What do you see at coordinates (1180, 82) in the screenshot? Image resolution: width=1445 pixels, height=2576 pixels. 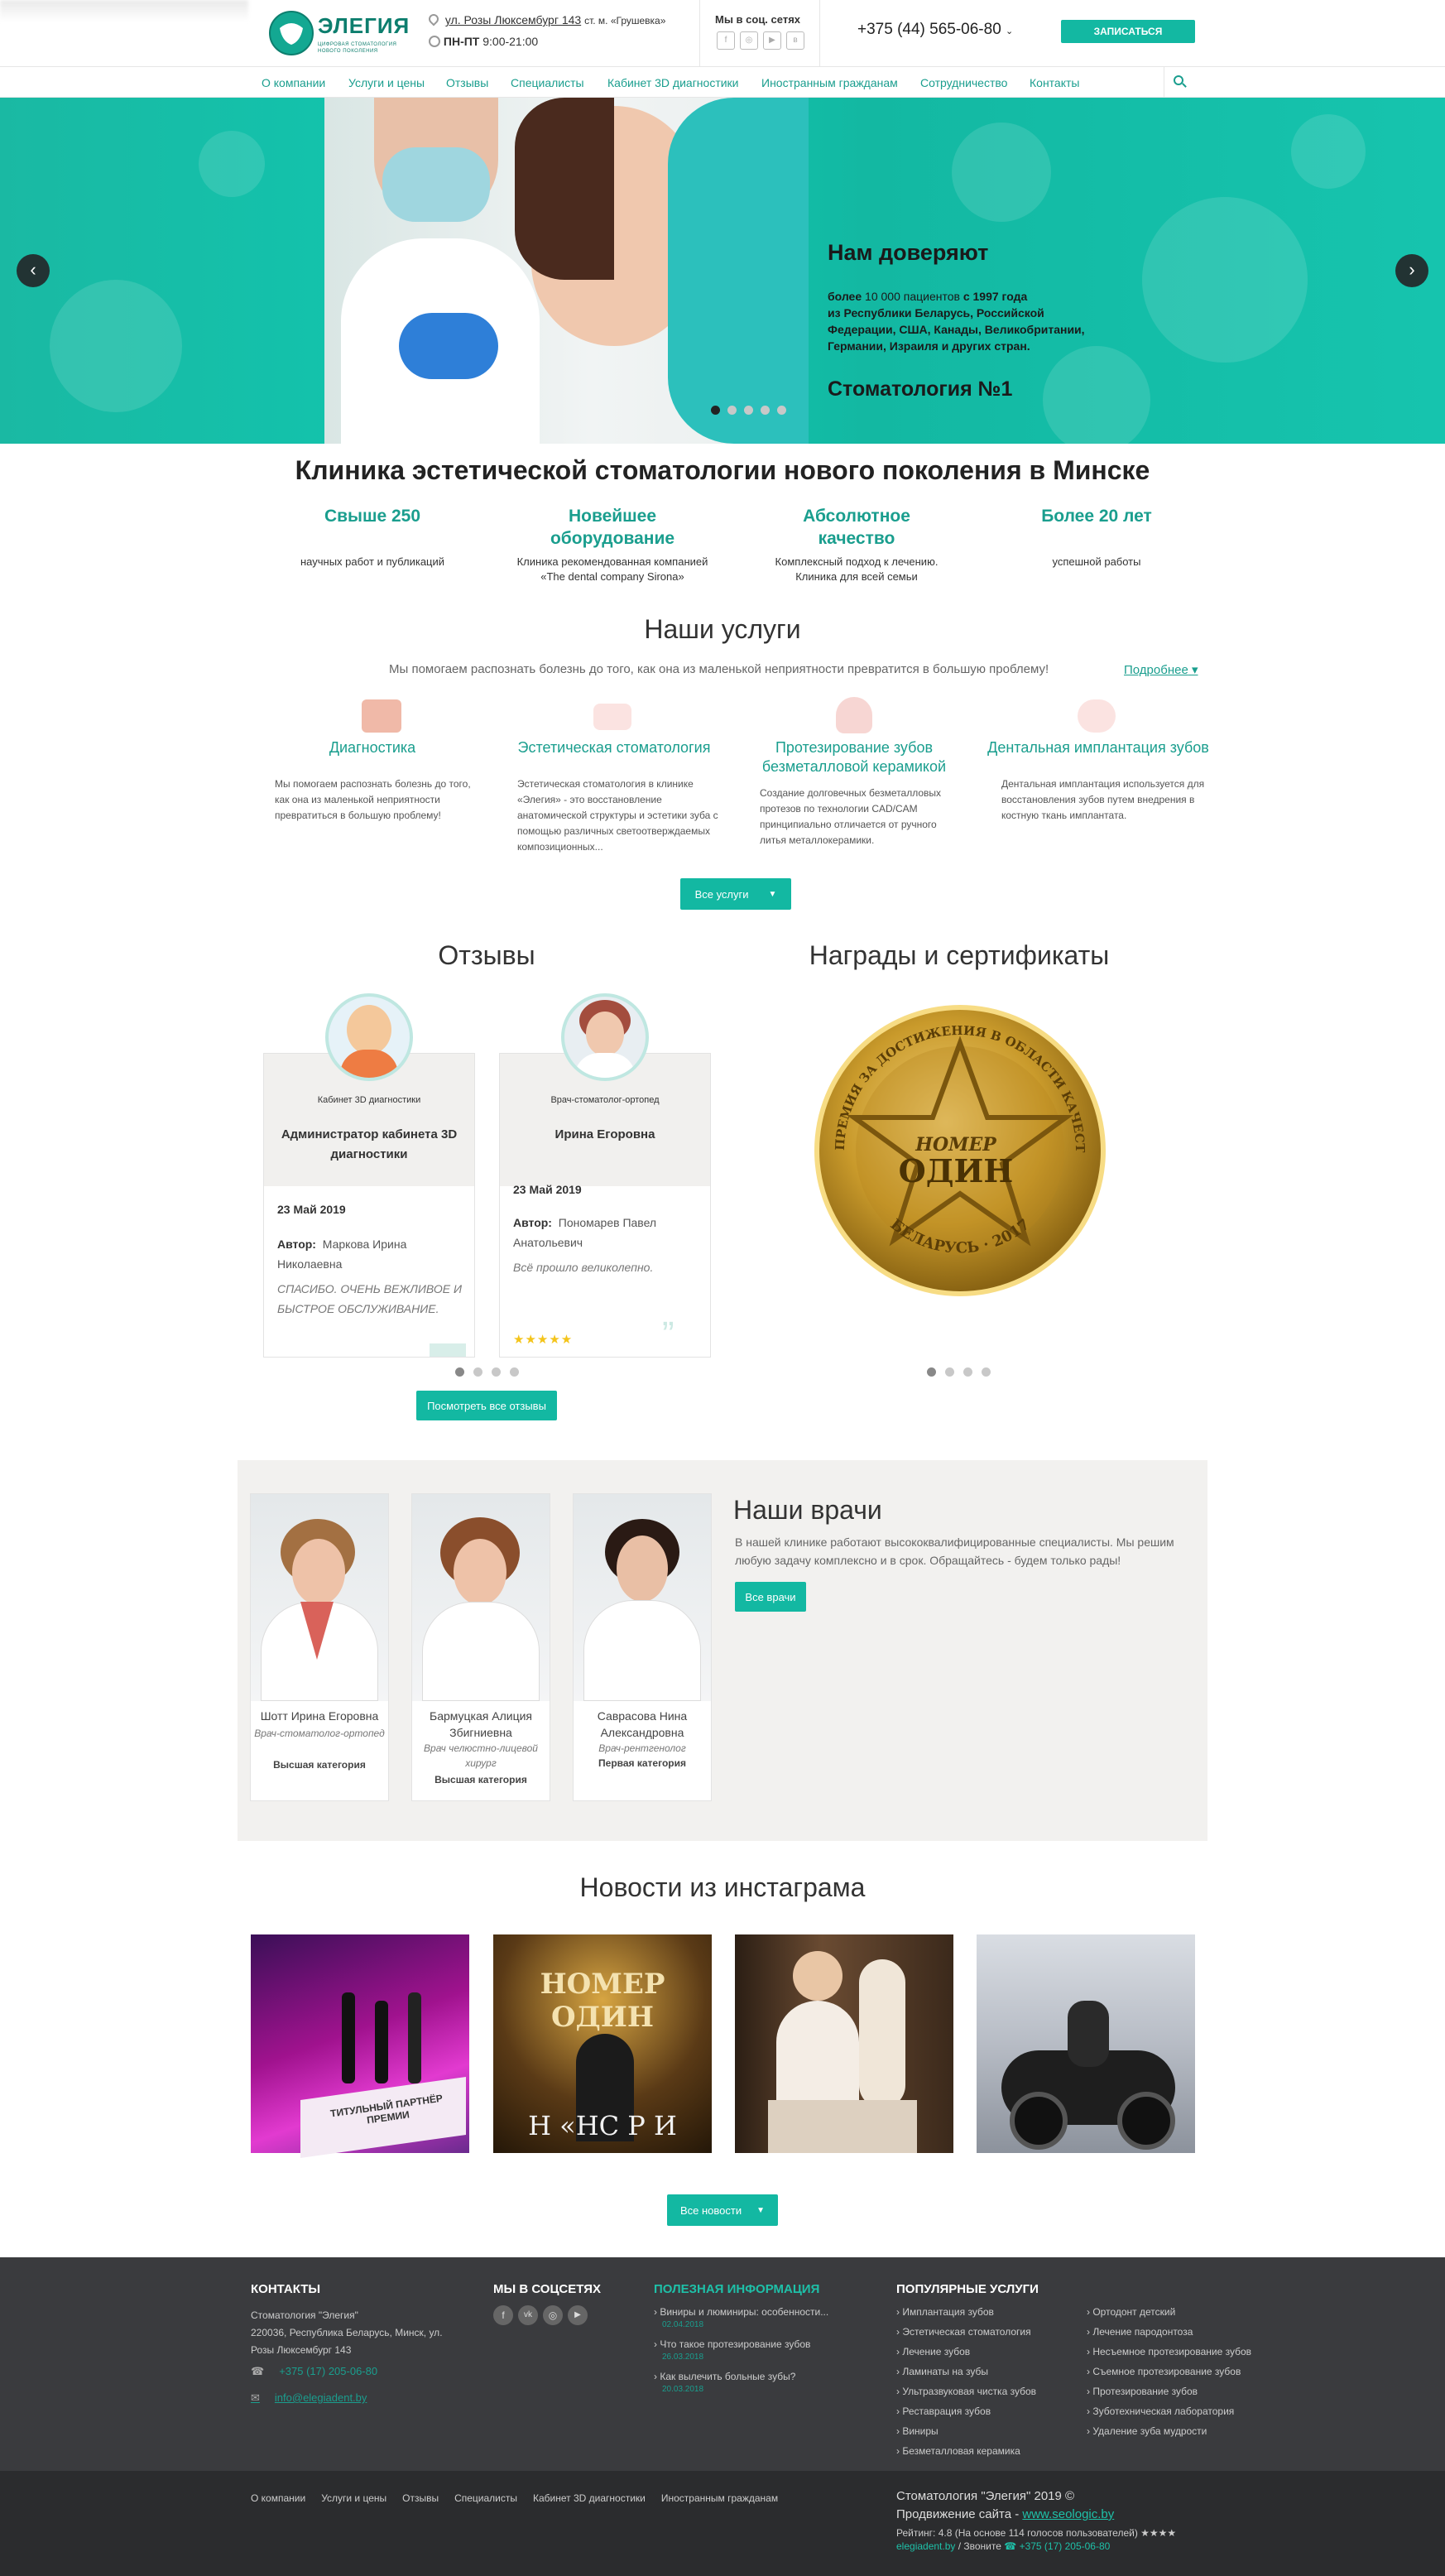 I see `search-icon` at bounding box center [1180, 82].